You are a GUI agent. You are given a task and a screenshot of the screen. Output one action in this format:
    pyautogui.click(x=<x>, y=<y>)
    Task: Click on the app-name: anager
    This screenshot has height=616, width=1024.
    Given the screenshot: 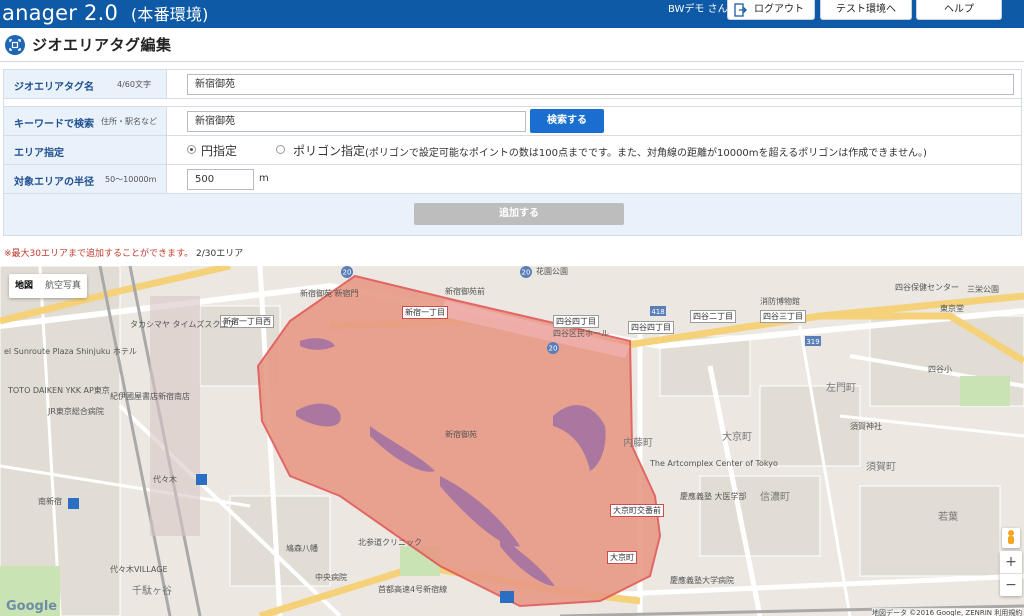 What is the action you would take?
    pyautogui.click(x=40, y=13)
    